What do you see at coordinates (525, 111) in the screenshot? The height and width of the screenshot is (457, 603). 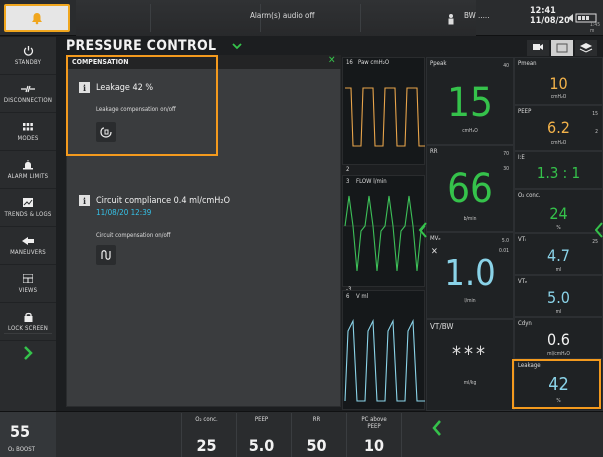 I see `param-label: PEEP` at bounding box center [525, 111].